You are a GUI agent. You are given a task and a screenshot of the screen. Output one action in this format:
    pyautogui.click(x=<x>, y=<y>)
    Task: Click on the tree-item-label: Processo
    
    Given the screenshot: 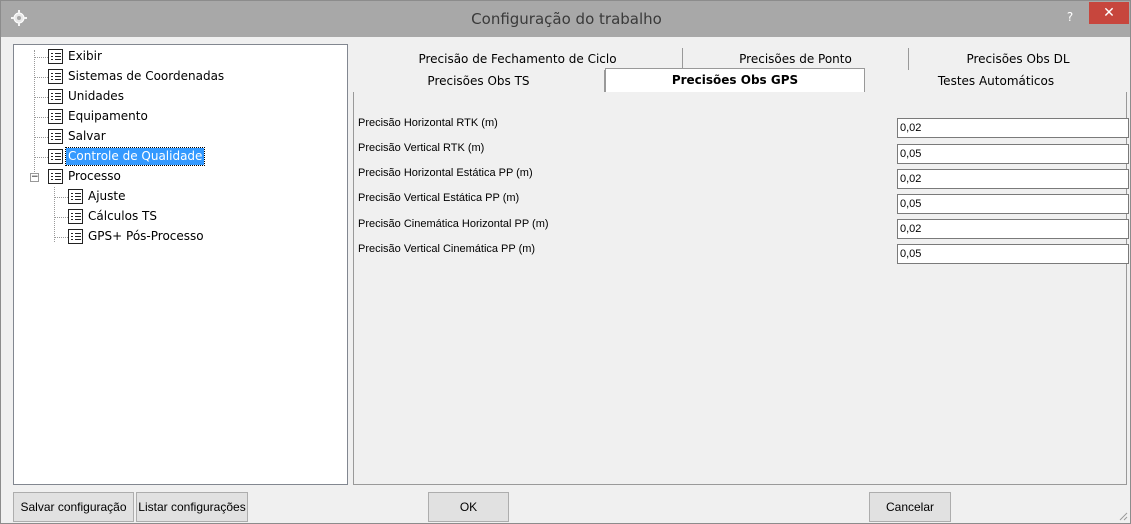 What is the action you would take?
    pyautogui.click(x=94, y=176)
    